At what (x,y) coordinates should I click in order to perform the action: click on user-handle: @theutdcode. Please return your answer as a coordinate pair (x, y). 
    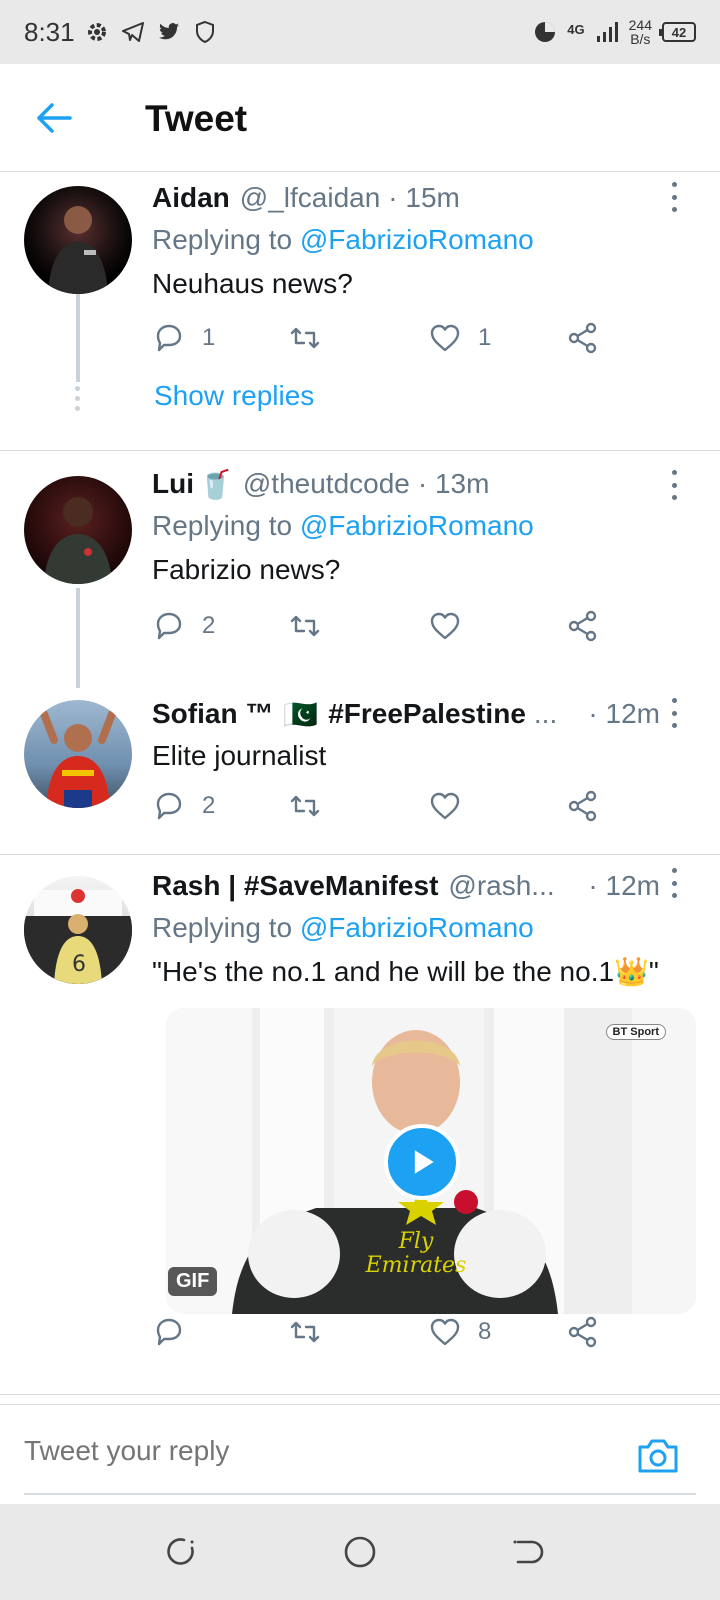
    Looking at the image, I should click on (326, 484).